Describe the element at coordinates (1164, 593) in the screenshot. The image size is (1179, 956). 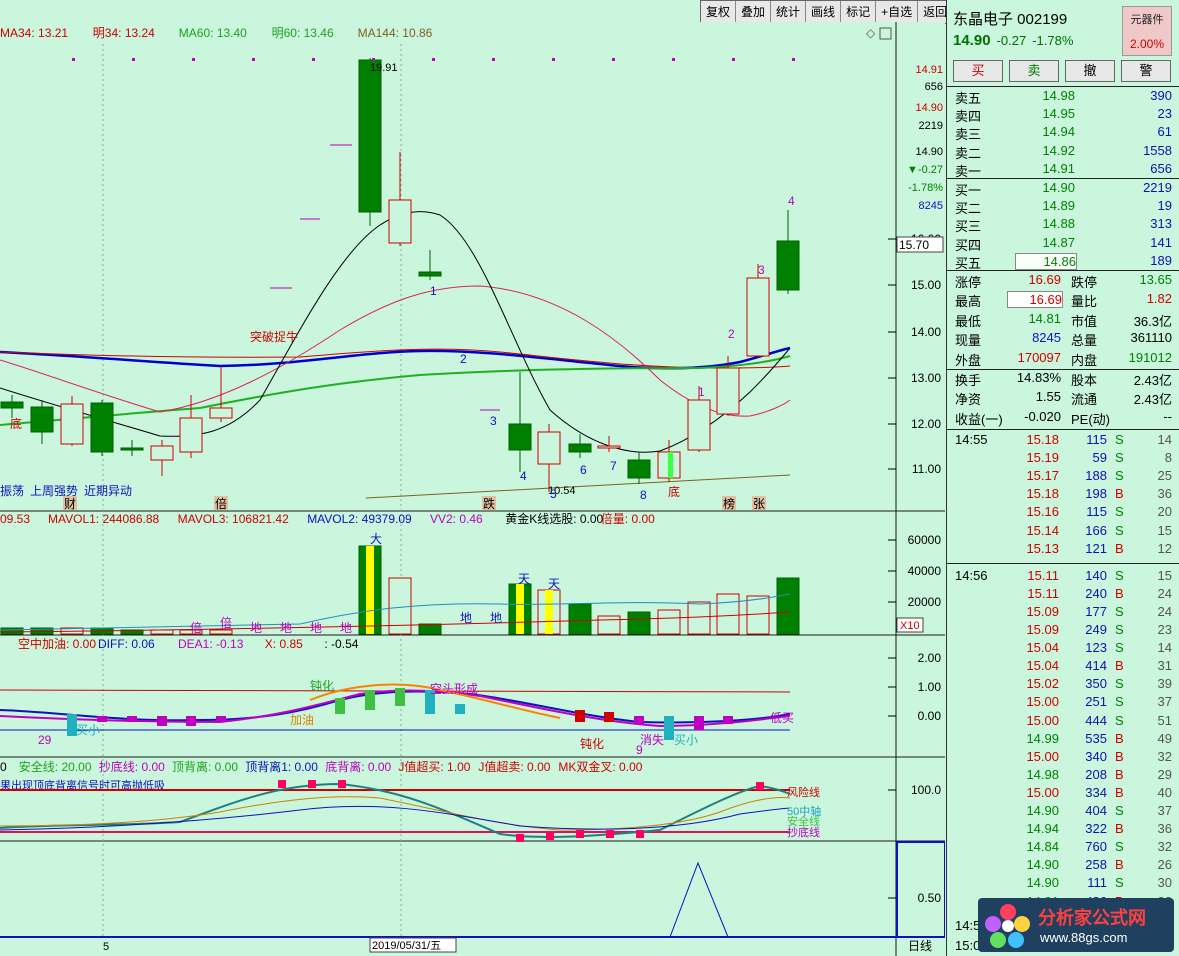
I see `tick-count: 24` at that location.